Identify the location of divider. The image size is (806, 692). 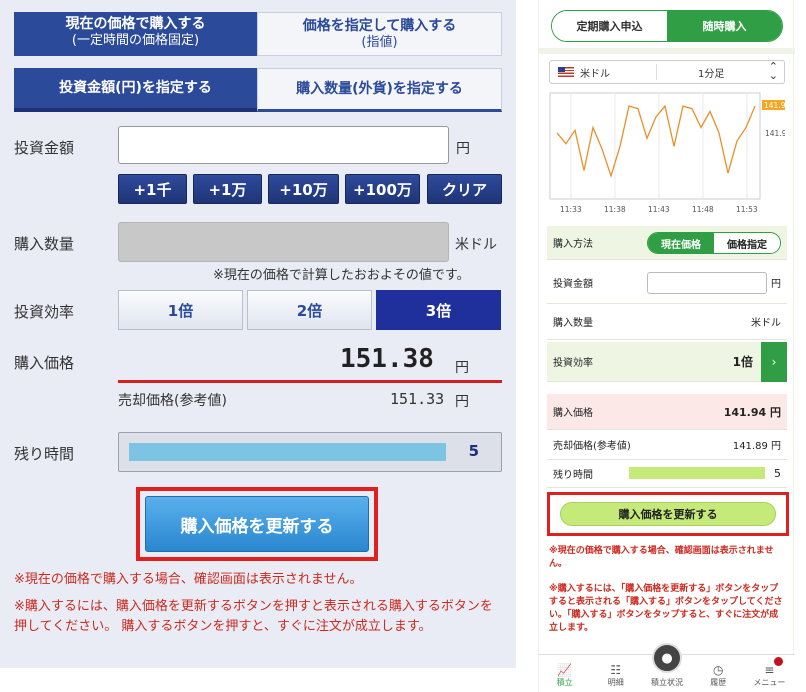
(667, 51).